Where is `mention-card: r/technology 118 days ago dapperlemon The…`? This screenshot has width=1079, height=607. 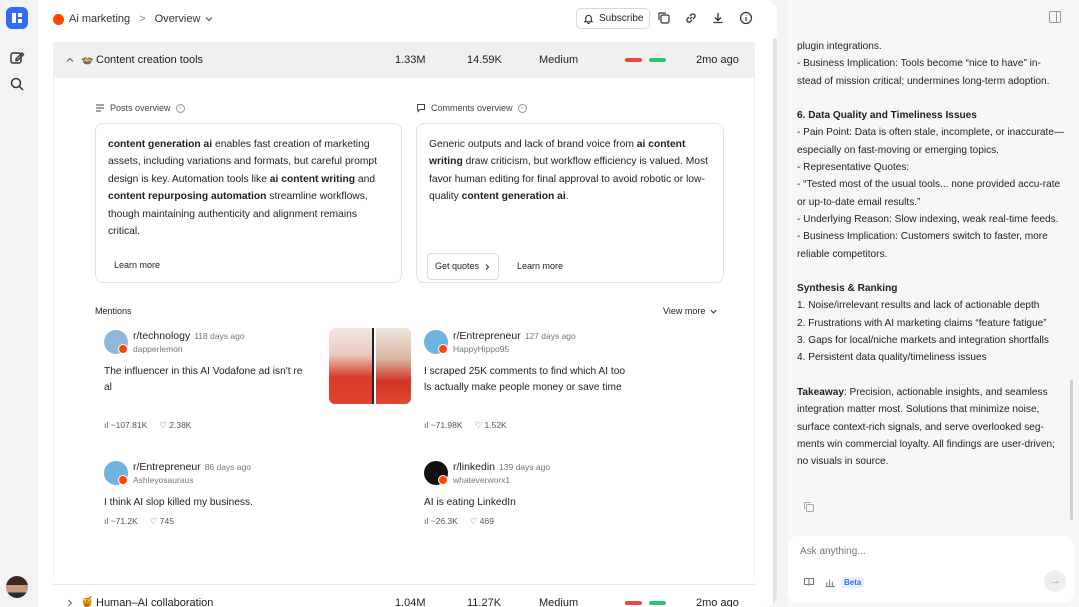 mention-card: r/technology 118 days ago dapperlemon The… is located at coordinates (209, 385).